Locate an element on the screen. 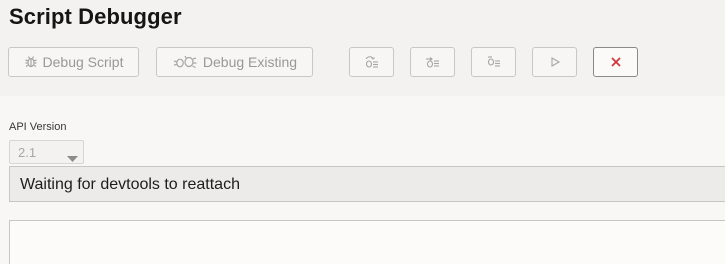 The width and height of the screenshot is (725, 264). step-into-button is located at coordinates (432, 62).